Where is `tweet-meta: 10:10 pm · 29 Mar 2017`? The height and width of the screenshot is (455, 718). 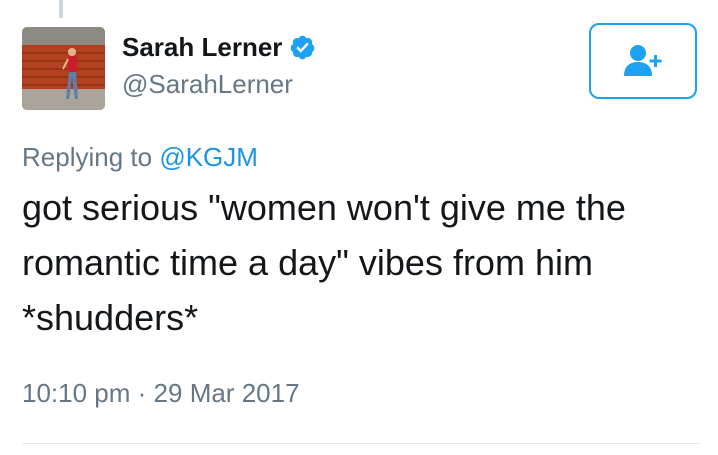 tweet-meta: 10:10 pm · 29 Mar 2017 is located at coordinates (161, 393).